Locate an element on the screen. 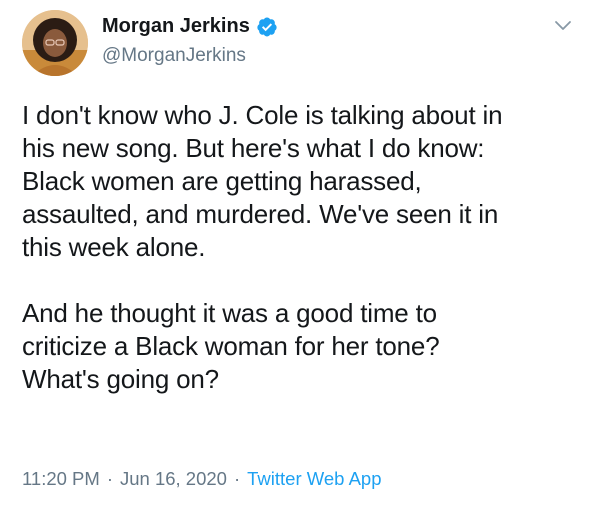 Image resolution: width=595 pixels, height=506 pixels. verified-badge-icon is located at coordinates (267, 27).